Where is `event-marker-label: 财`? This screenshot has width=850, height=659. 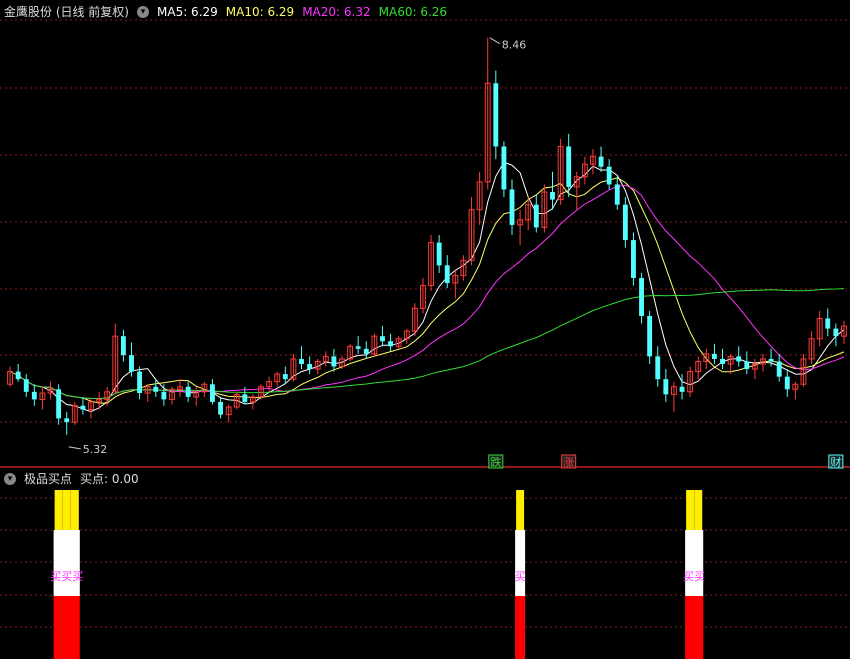 event-marker-label: 财 is located at coordinates (835, 462).